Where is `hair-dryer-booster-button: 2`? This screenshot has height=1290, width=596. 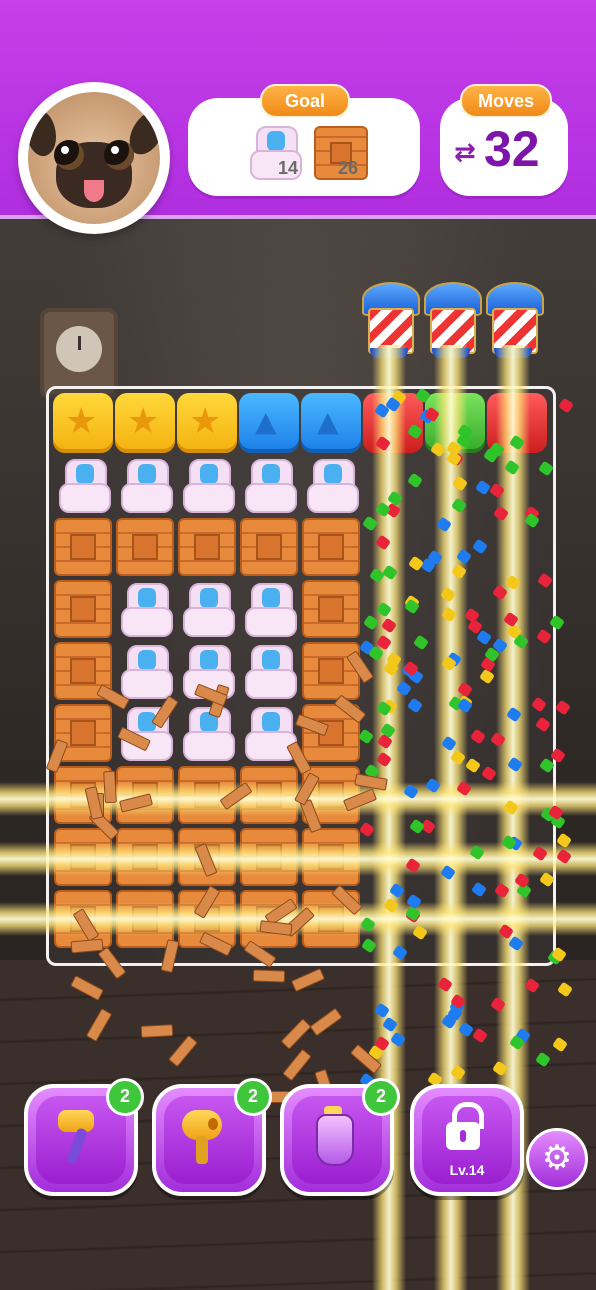 hair-dryer-booster-button: 2 is located at coordinates (212, 1137).